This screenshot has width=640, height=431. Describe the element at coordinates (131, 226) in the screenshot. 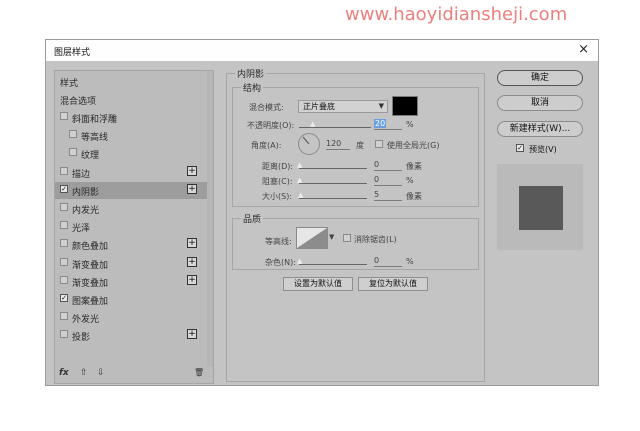

I see `style-item: 光泽` at that location.